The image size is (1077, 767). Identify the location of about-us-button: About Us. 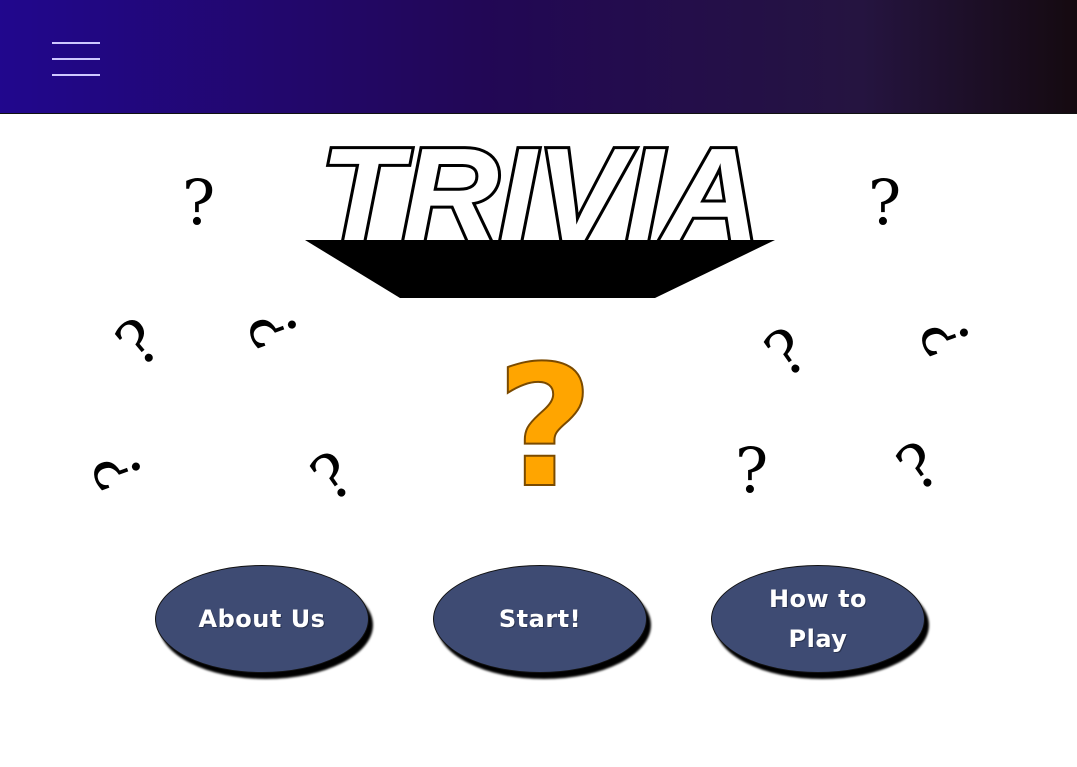
(262, 619).